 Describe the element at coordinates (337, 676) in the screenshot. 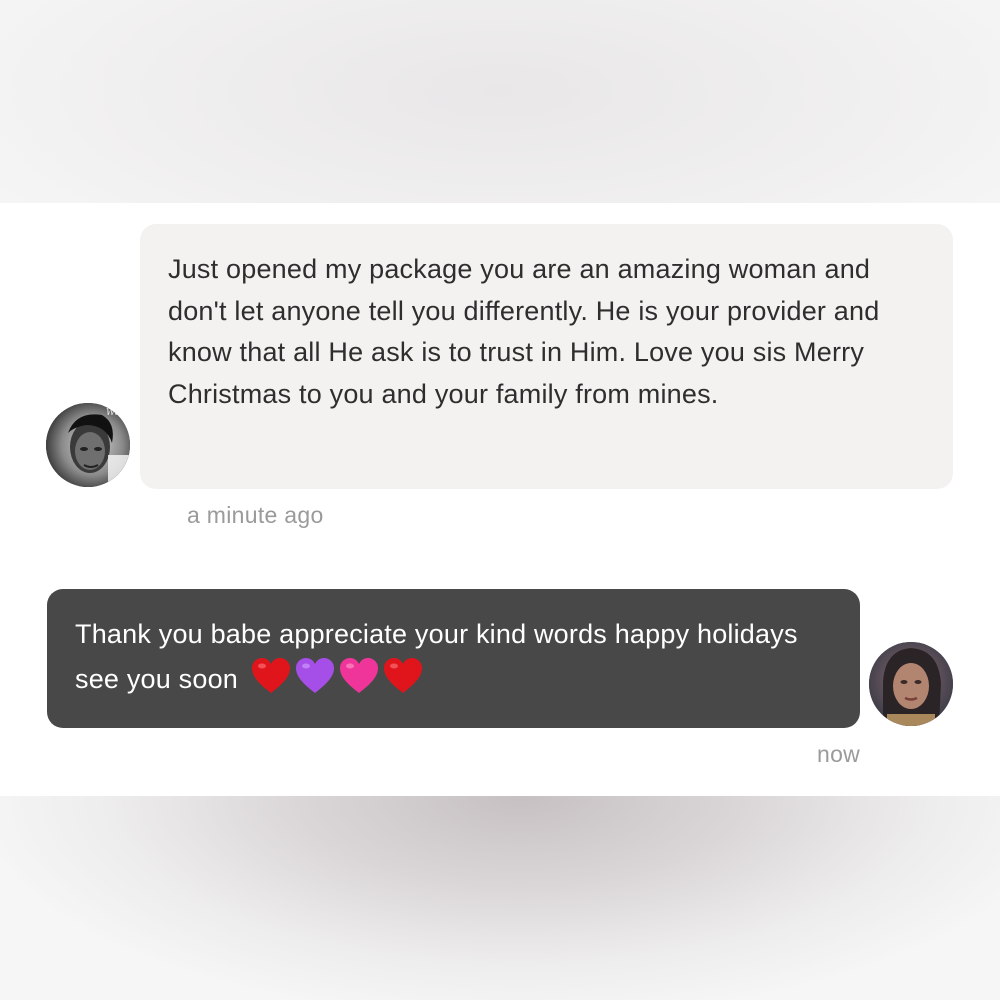

I see `emoji-group` at that location.